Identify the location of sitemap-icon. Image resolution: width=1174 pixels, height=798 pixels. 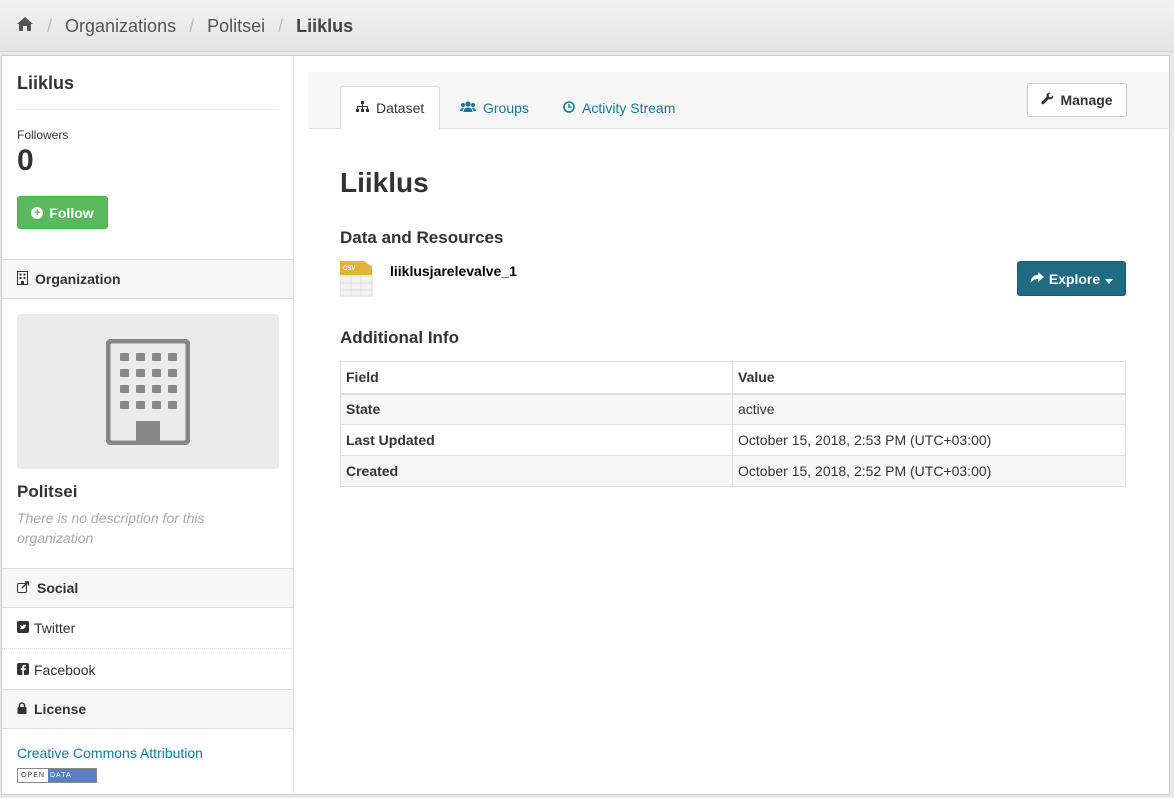
(362, 108).